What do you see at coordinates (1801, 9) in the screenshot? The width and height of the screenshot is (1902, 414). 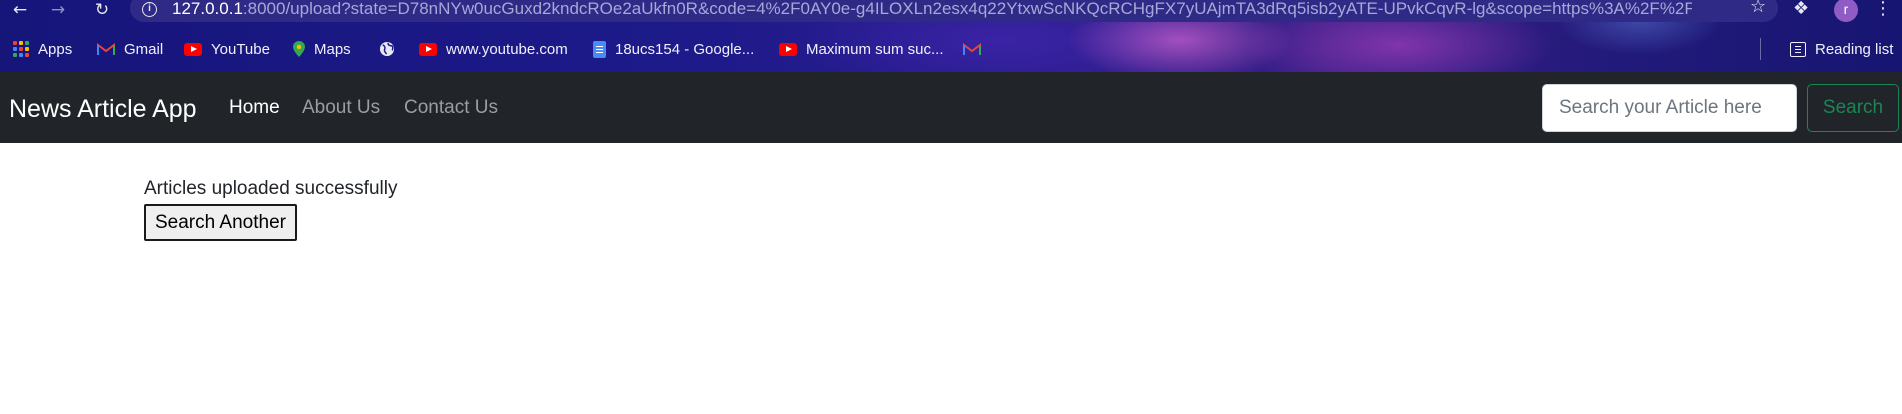 I see `extensions-icon: ❖` at bounding box center [1801, 9].